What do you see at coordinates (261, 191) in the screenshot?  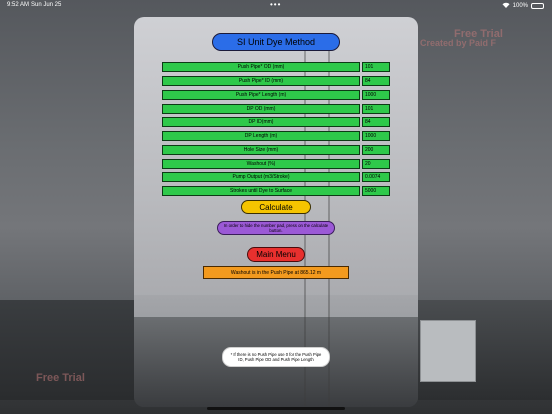 I see `field-label-strokes: Strokes until Dye to Surface` at bounding box center [261, 191].